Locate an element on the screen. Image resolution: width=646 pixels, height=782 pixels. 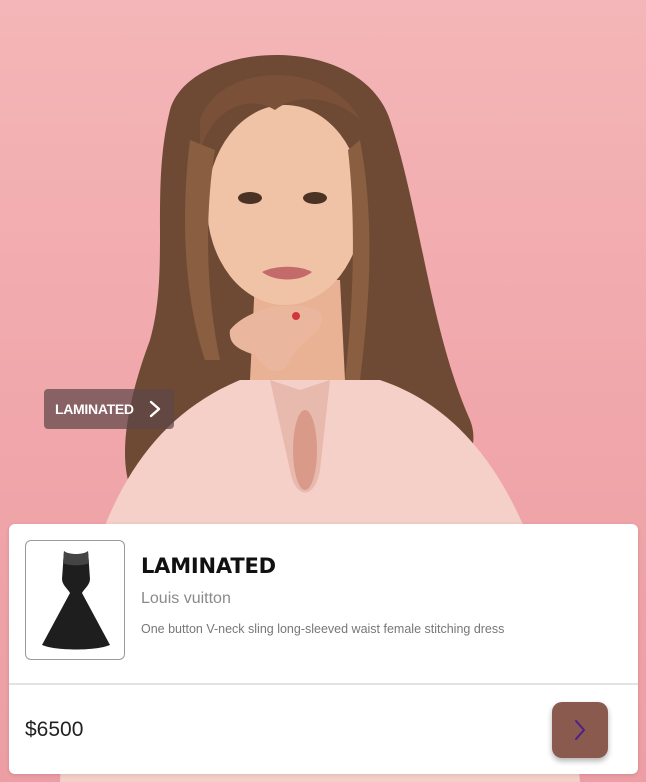
dress-image is located at coordinates (76, 600).